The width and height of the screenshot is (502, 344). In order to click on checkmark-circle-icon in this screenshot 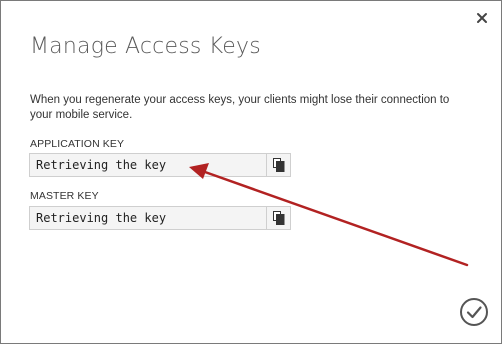, I will do `click(474, 312)`.